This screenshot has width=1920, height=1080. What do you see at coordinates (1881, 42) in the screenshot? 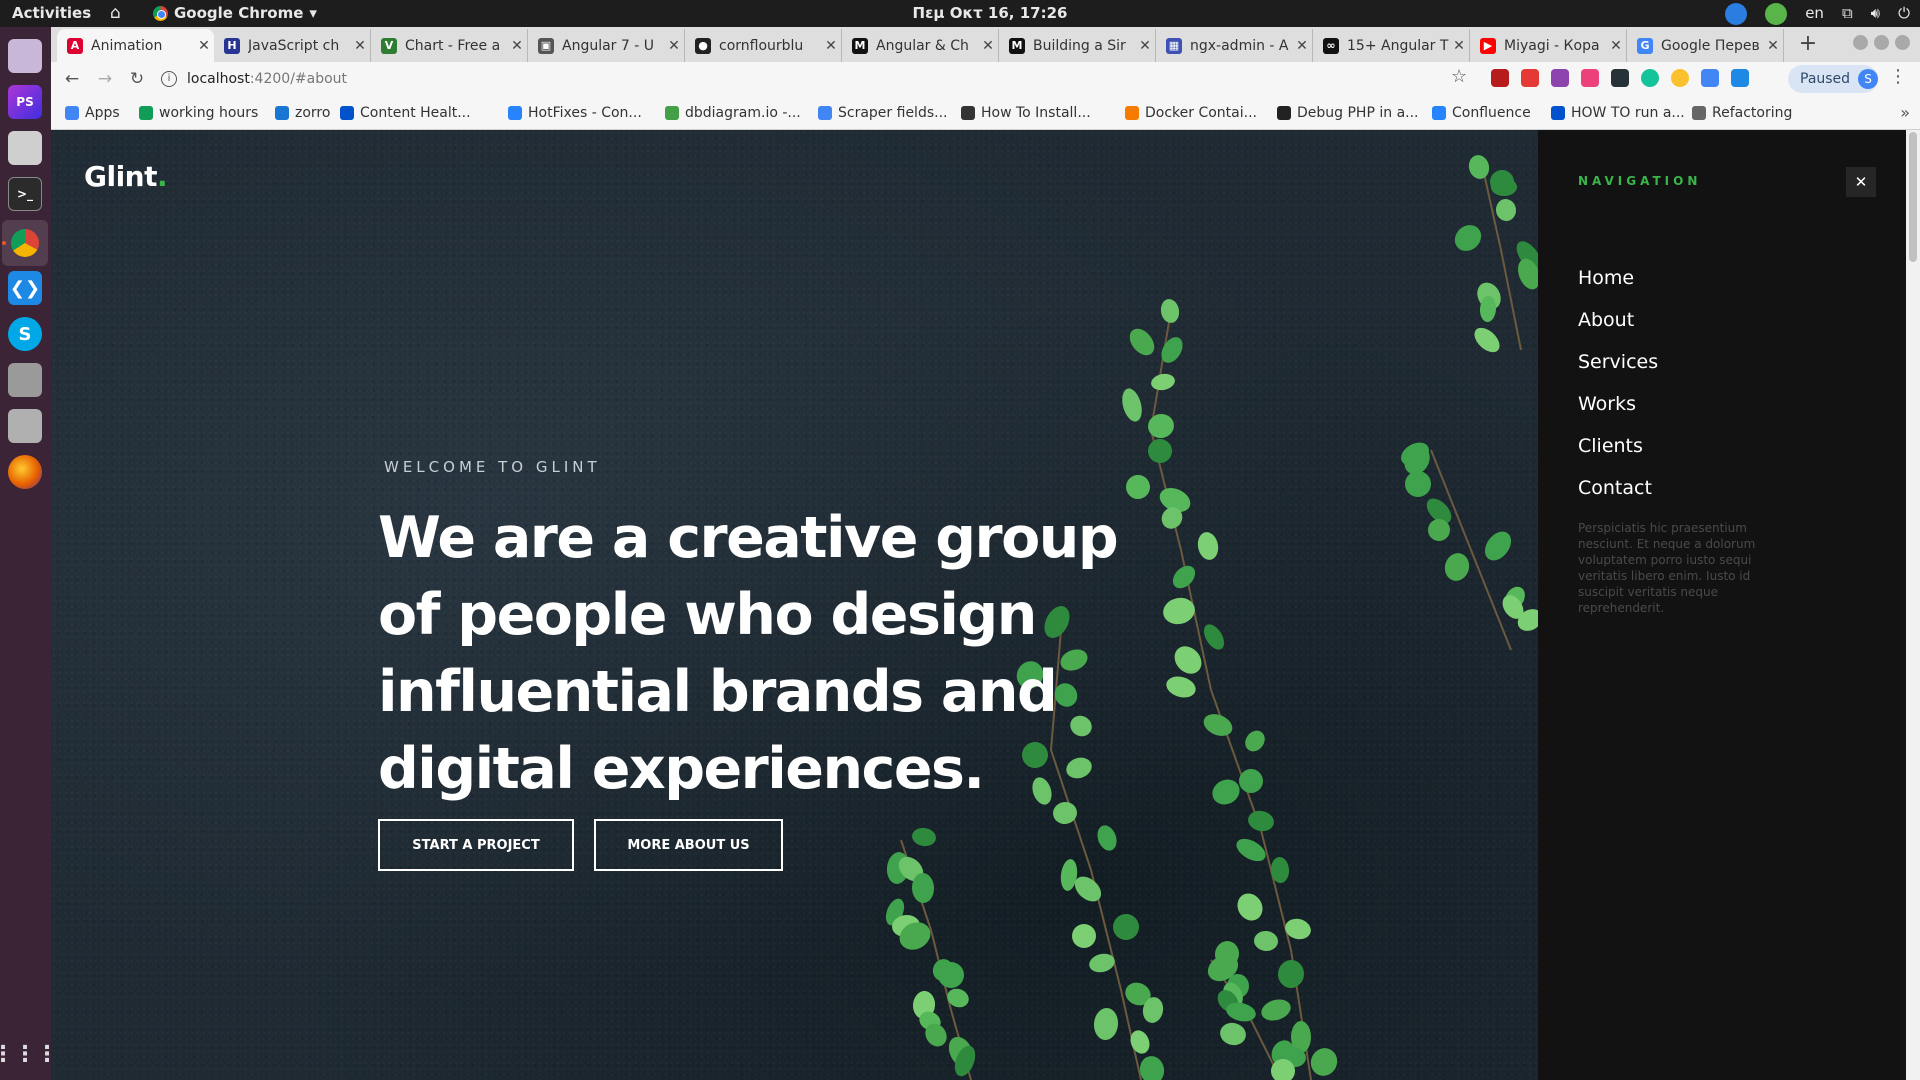
I see `maximize-icon` at bounding box center [1881, 42].